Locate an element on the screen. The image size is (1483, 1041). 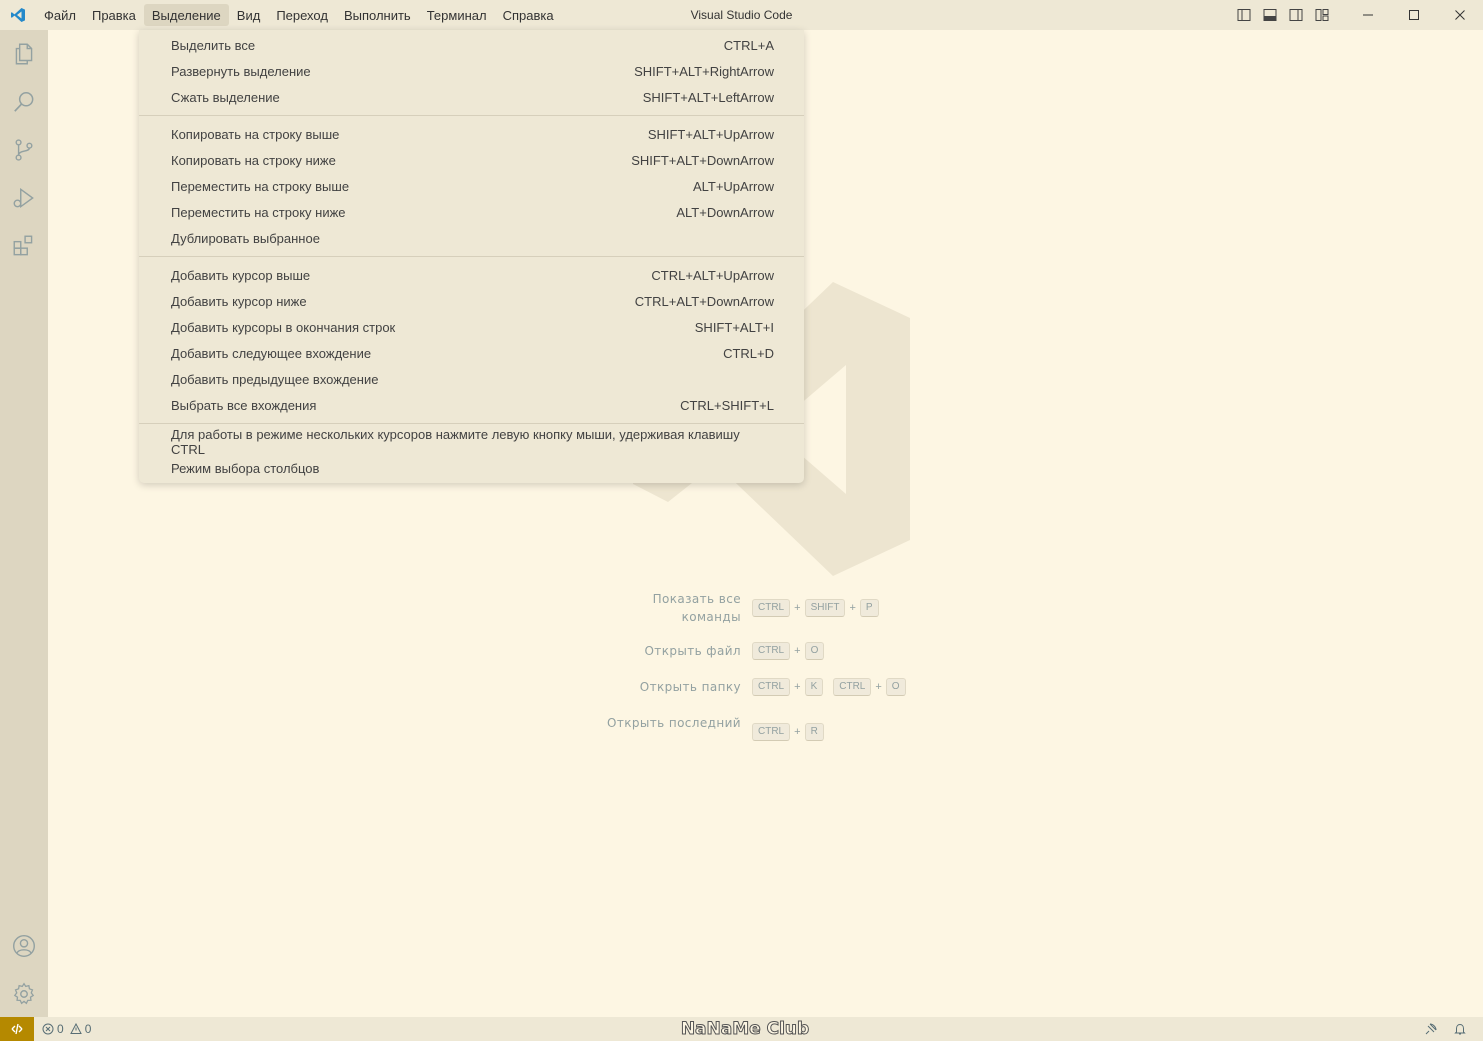
notifications-bell-icon is located at coordinates (1460, 1029).